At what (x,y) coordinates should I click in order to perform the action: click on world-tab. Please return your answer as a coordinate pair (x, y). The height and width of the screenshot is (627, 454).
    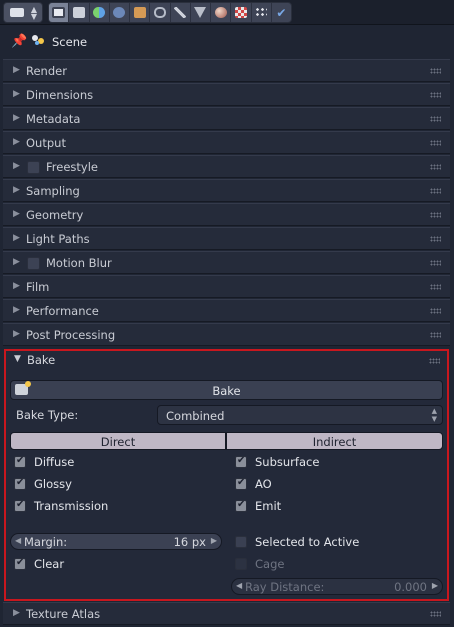
    Looking at the image, I should click on (120, 12).